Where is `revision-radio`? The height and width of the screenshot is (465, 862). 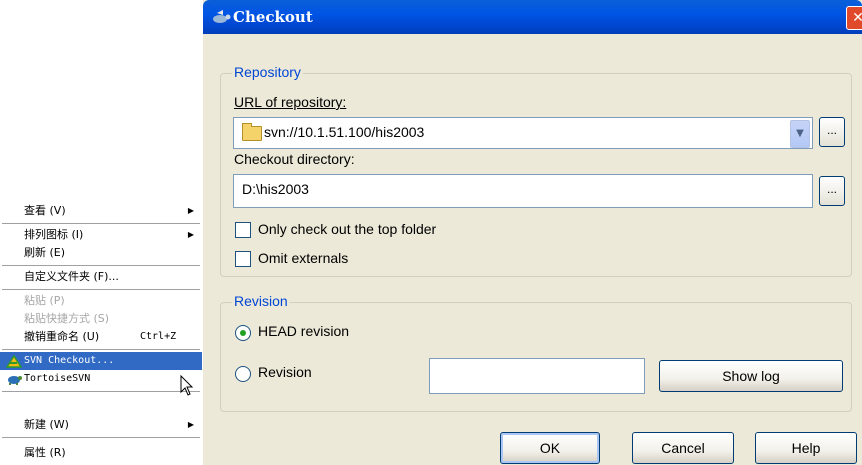
revision-radio is located at coordinates (243, 374).